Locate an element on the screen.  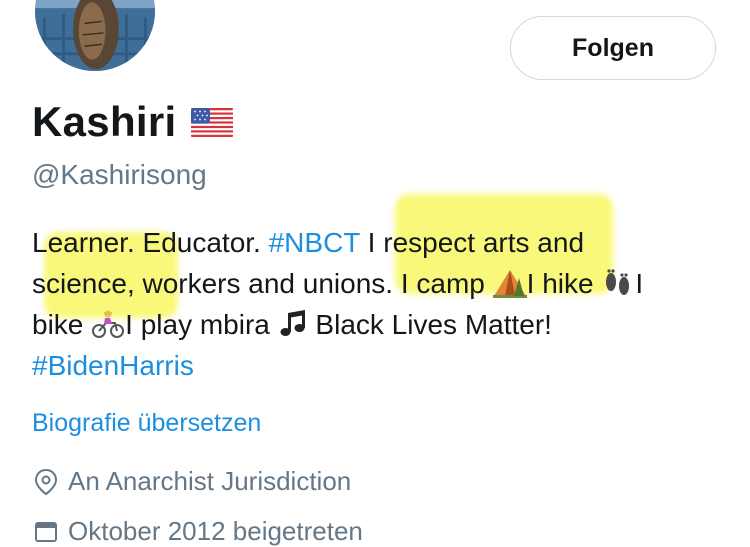
cyclist-icon is located at coordinates (108, 324).